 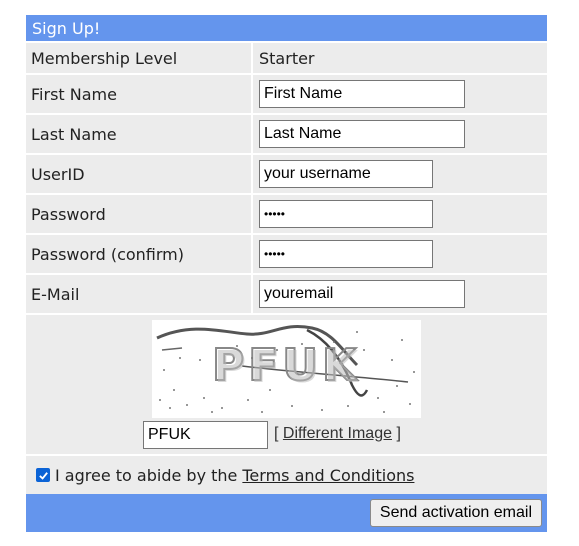 I want to click on captcha-image: PFUK PFUK, so click(x=286, y=369).